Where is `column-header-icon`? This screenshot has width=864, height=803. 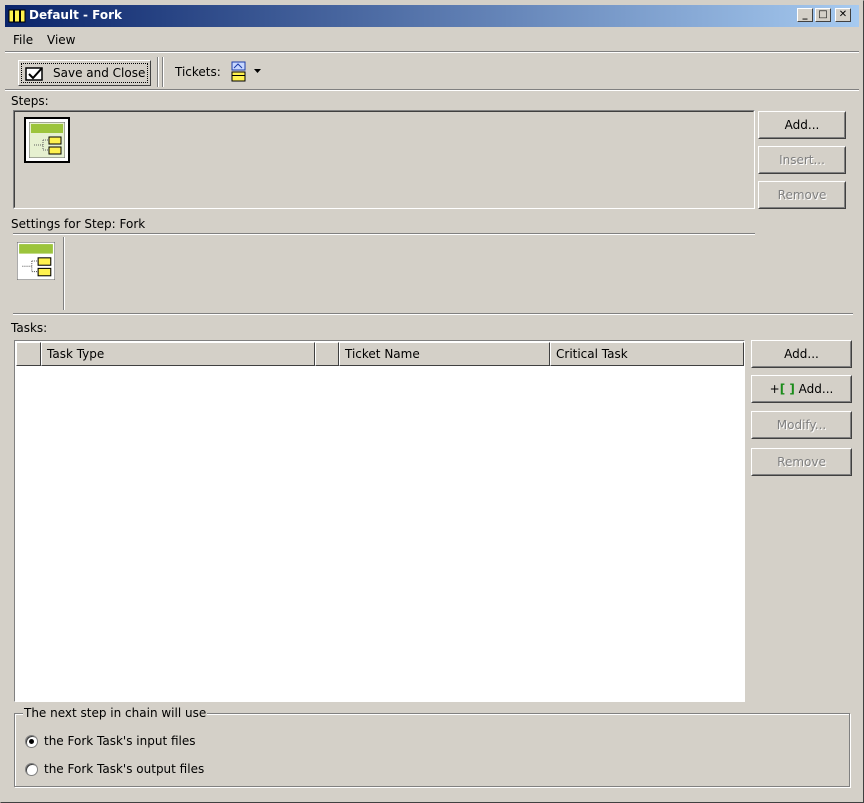 column-header-icon is located at coordinates (28, 354).